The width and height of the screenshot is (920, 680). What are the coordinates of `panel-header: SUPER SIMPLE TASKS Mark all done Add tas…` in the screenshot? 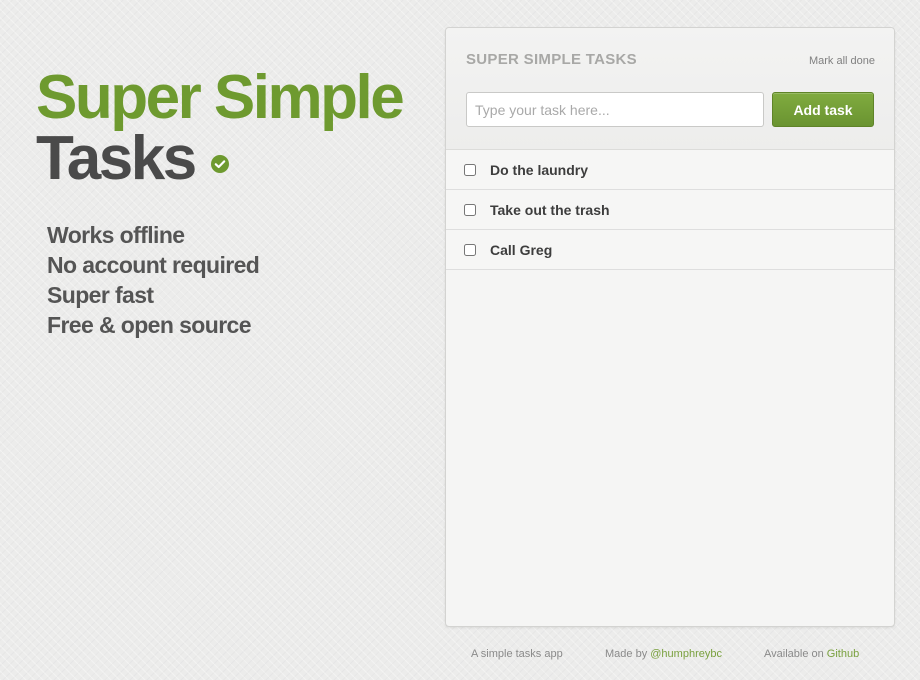 It's located at (670, 89).